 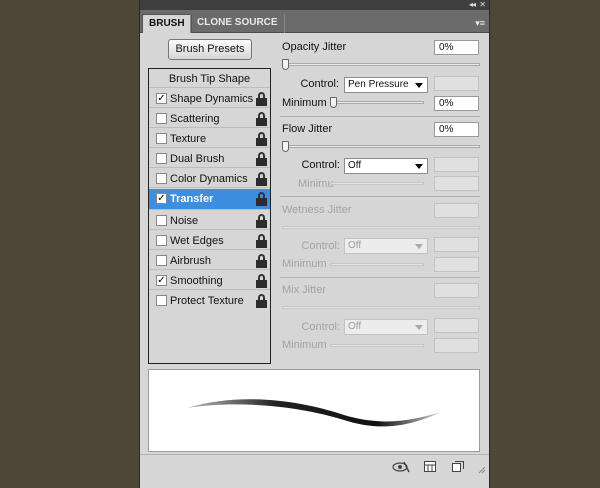 I want to click on opacity-jitter-value: 0%, so click(x=456, y=47).